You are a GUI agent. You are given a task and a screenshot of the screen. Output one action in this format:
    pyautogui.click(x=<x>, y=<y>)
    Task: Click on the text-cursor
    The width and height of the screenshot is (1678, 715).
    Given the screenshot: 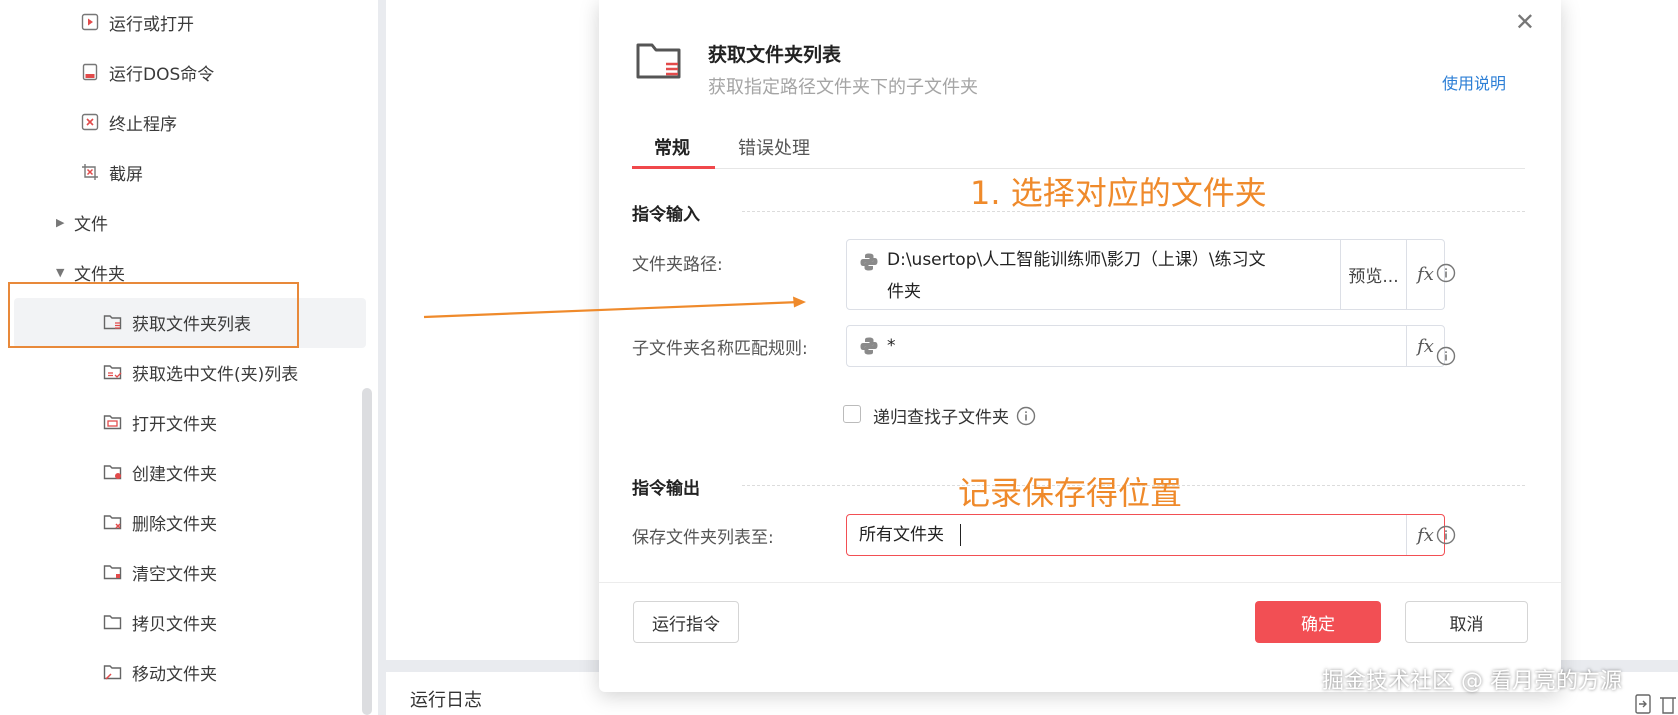 What is the action you would take?
    pyautogui.click(x=960, y=535)
    